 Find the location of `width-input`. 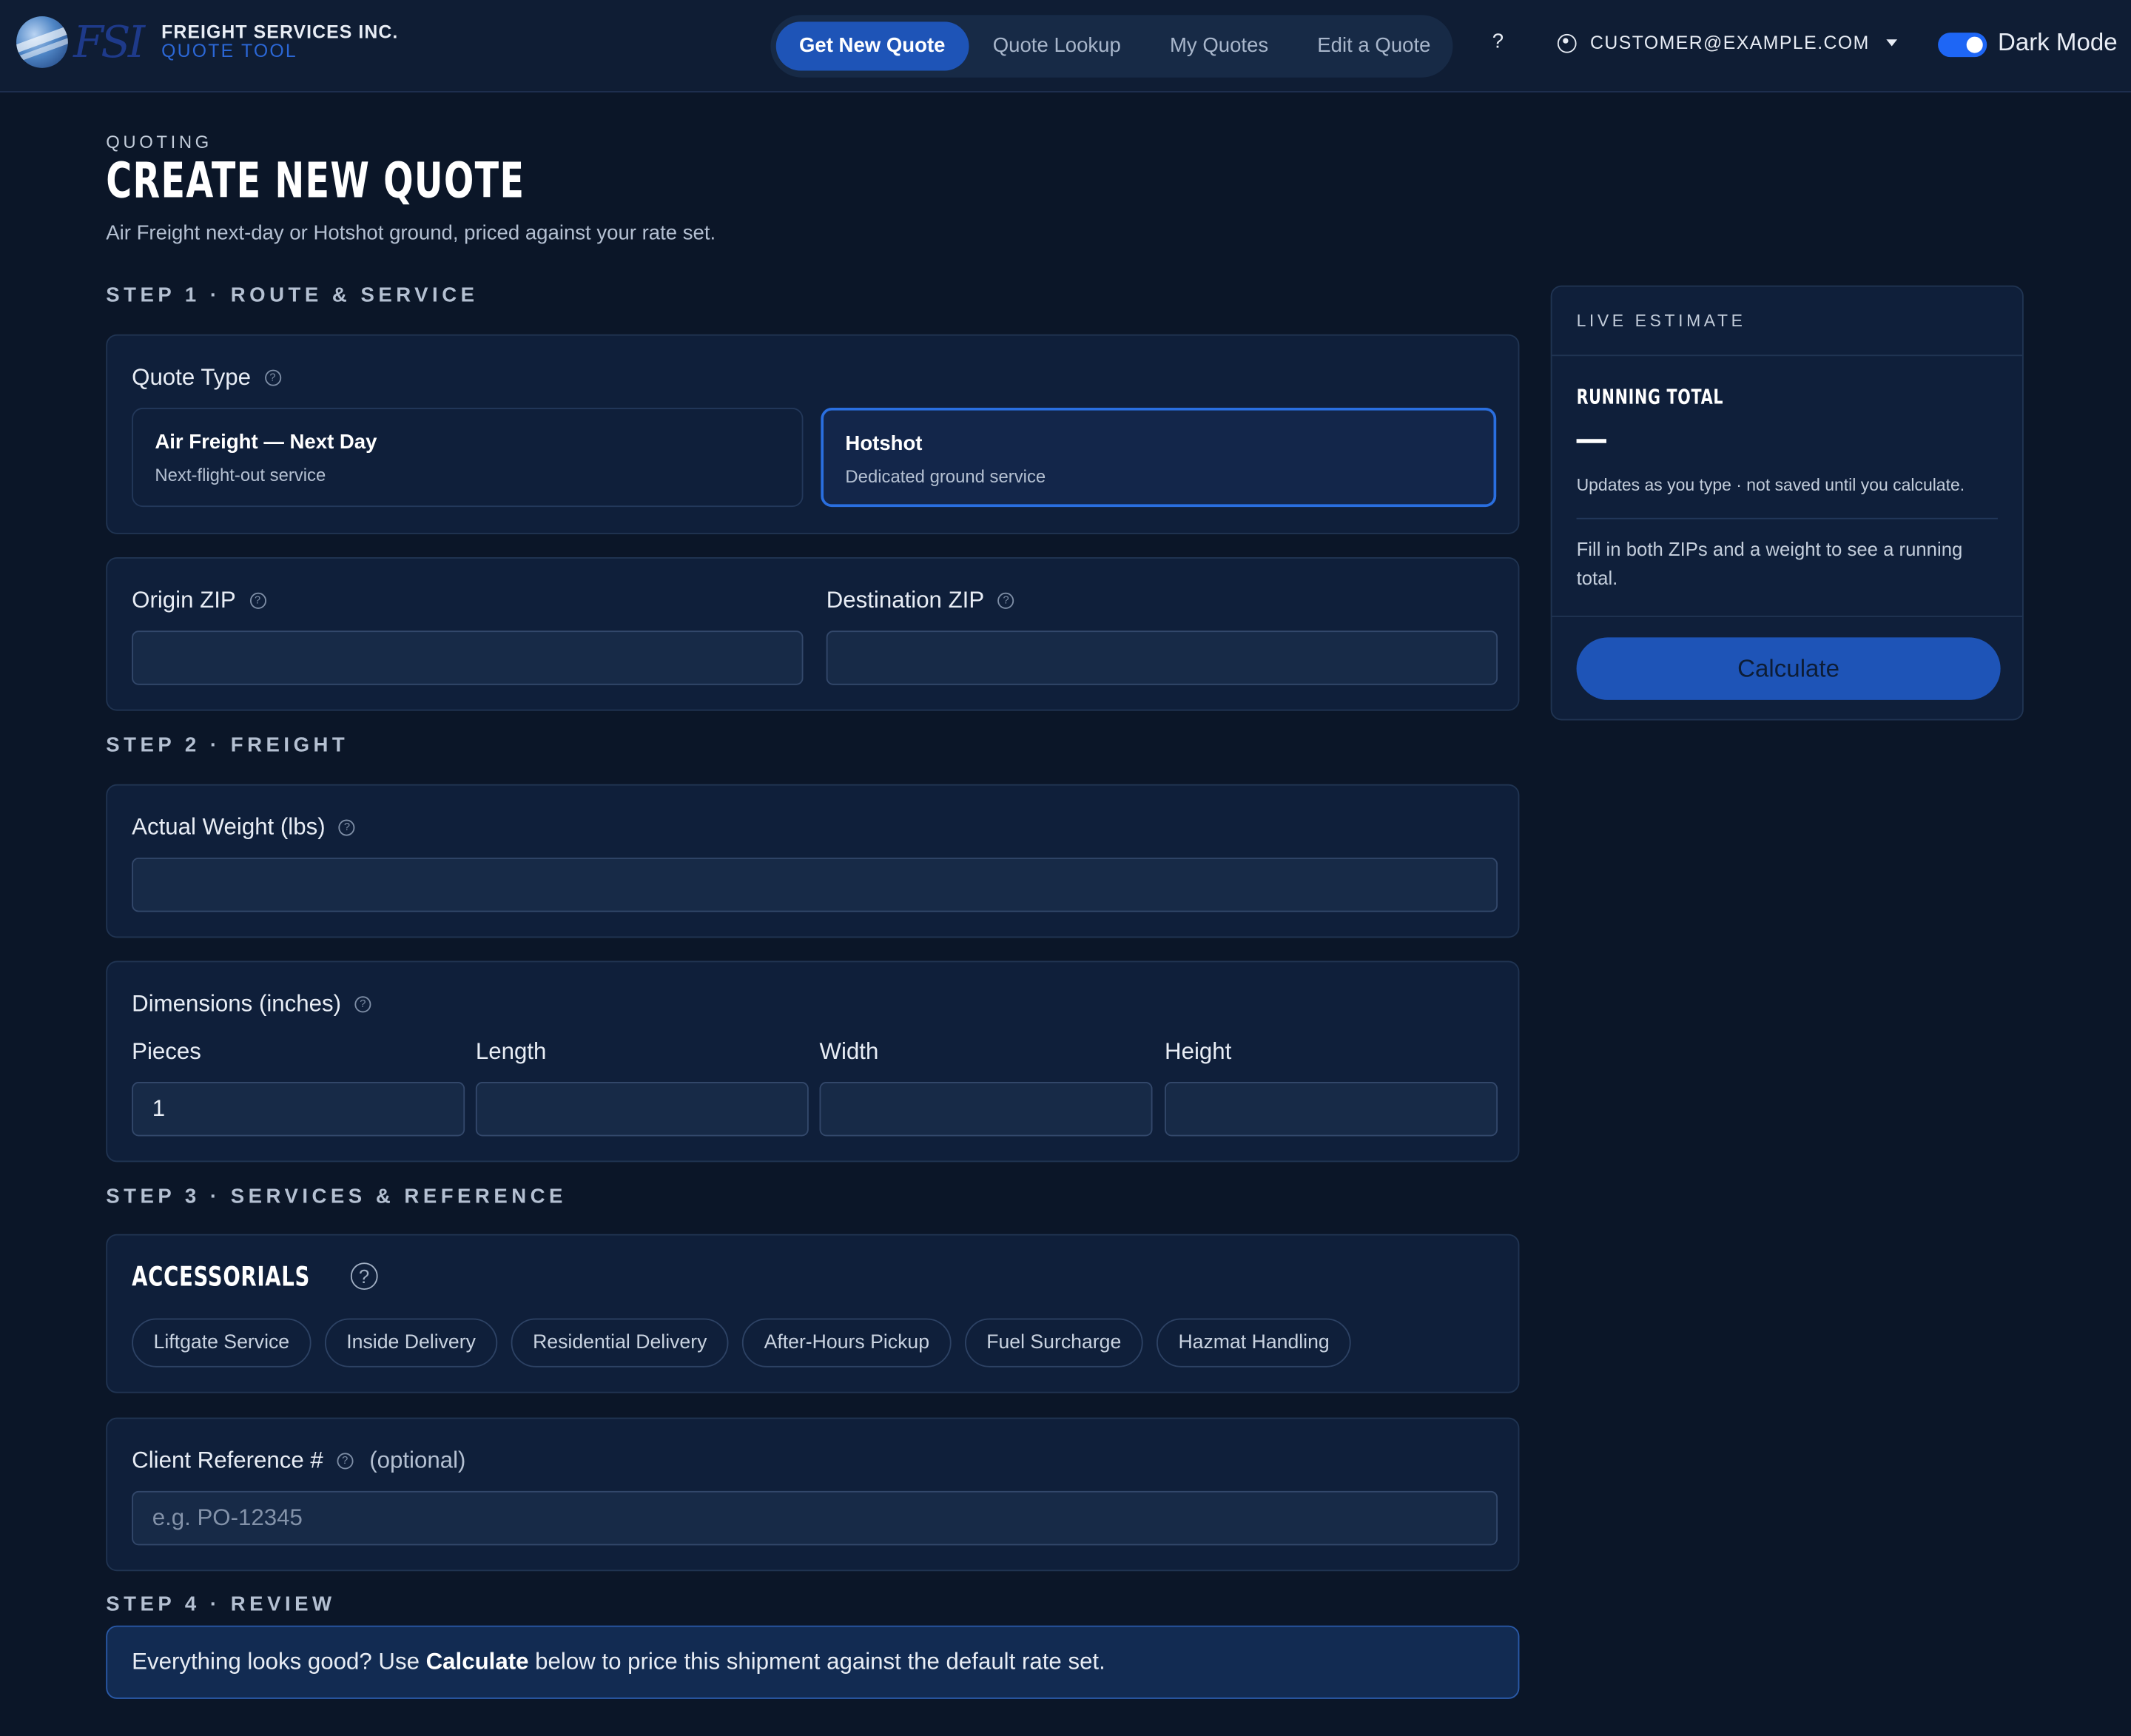

width-input is located at coordinates (986, 1109).